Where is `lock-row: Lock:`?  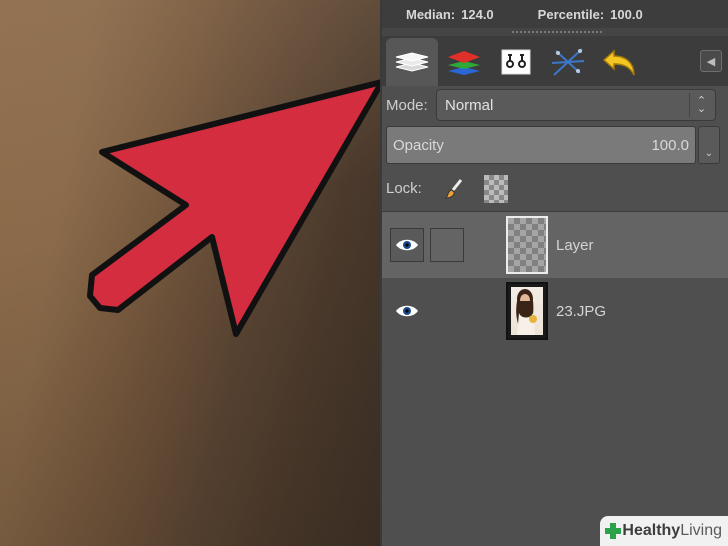
lock-row: Lock: is located at coordinates (555, 189).